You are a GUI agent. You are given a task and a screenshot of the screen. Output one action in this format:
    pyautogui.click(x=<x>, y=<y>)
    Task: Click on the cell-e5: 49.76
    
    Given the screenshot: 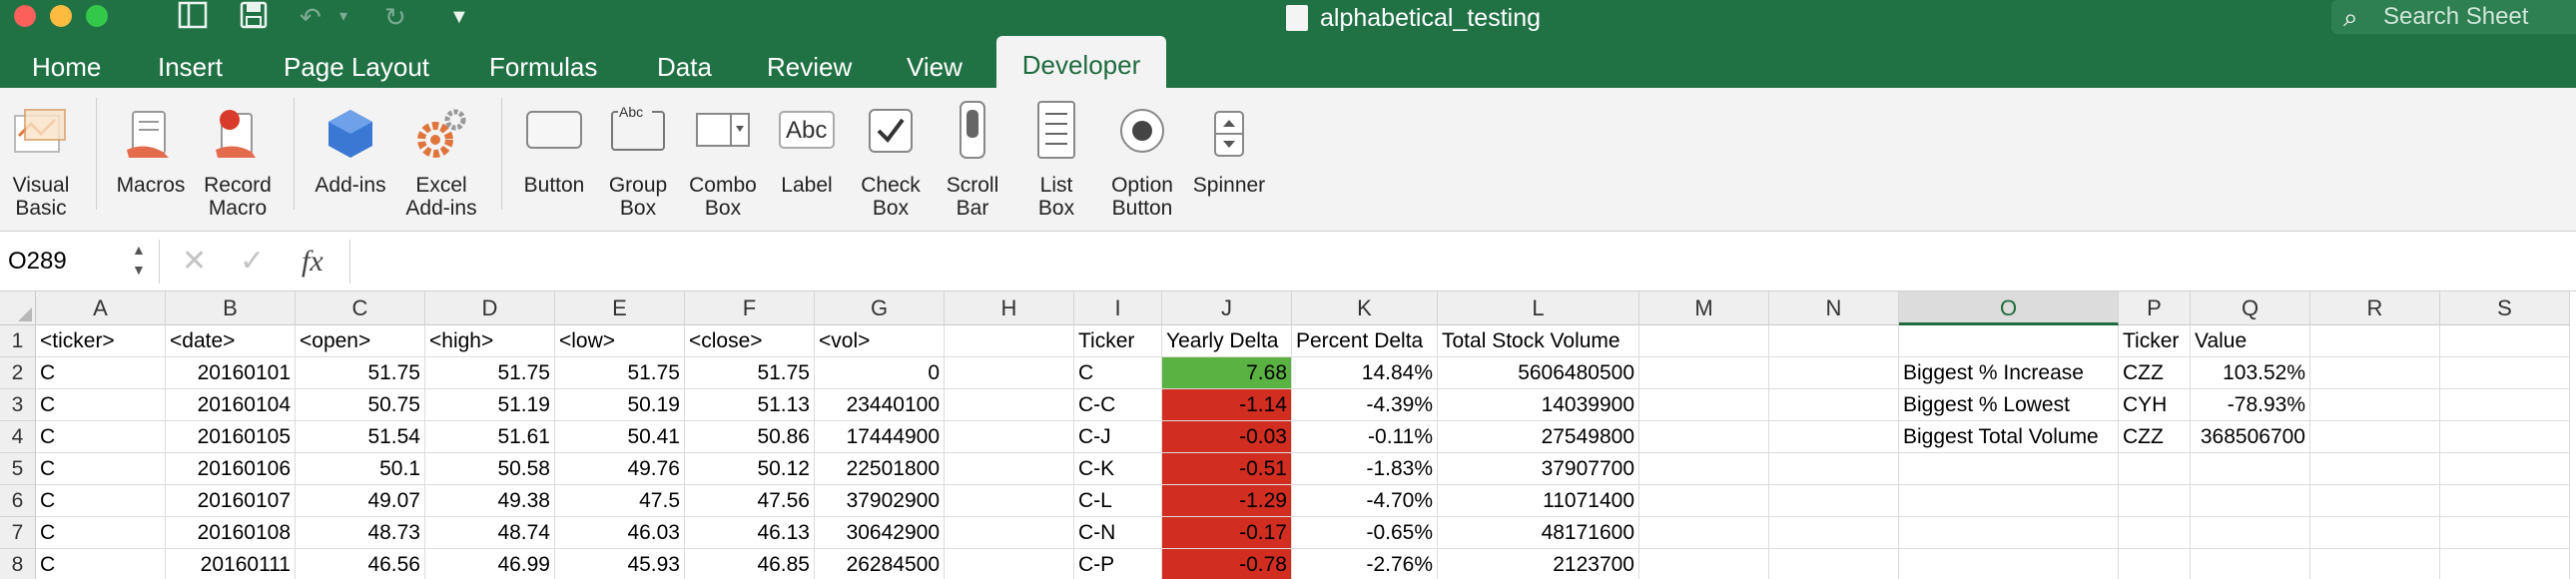 What is the action you would take?
    pyautogui.click(x=620, y=469)
    